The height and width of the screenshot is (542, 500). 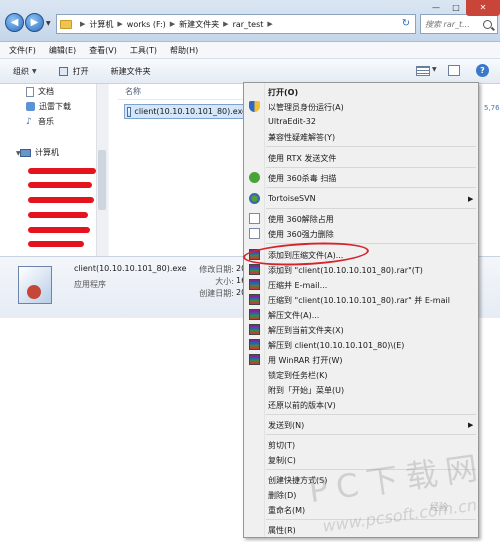 I want to click on maximize-button: □, so click(x=456, y=8).